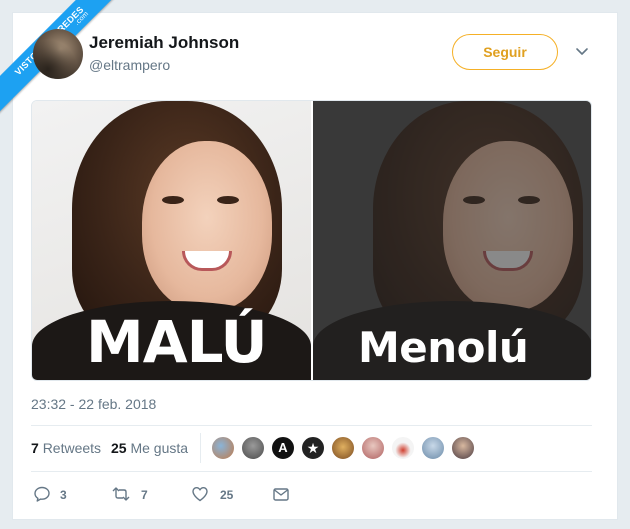 The height and width of the screenshot is (529, 630). I want to click on retweet-icon, so click(121, 494).